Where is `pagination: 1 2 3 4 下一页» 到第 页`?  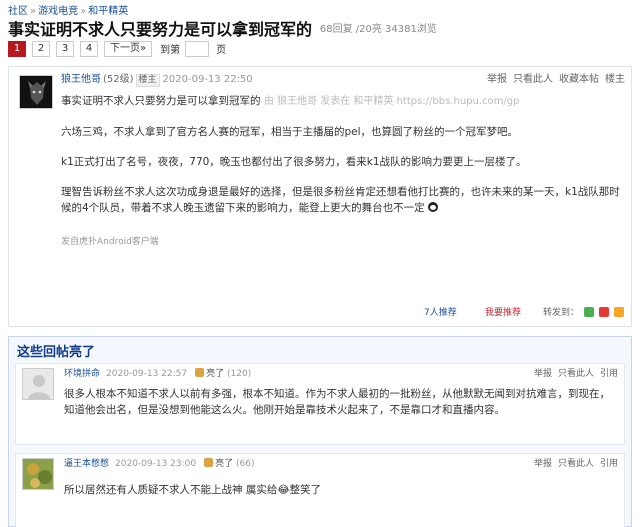 pagination: 1 2 3 4 下一页» 到第 页 is located at coordinates (117, 48).